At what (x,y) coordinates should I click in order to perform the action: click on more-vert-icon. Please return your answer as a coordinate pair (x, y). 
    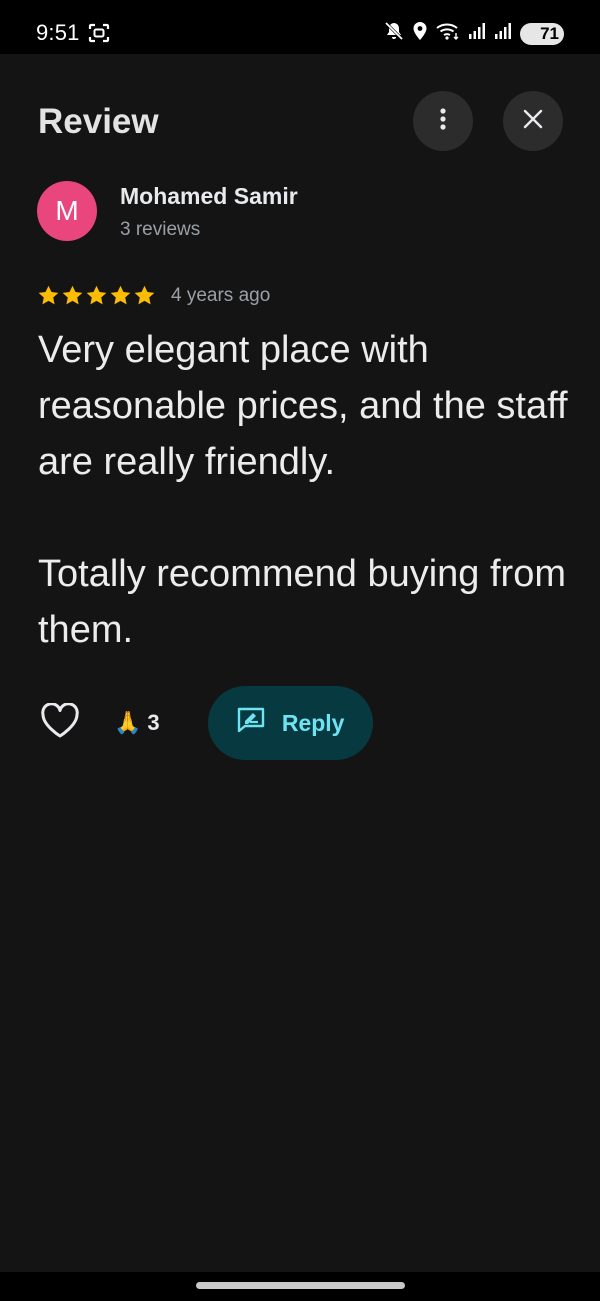
    Looking at the image, I should click on (443, 121).